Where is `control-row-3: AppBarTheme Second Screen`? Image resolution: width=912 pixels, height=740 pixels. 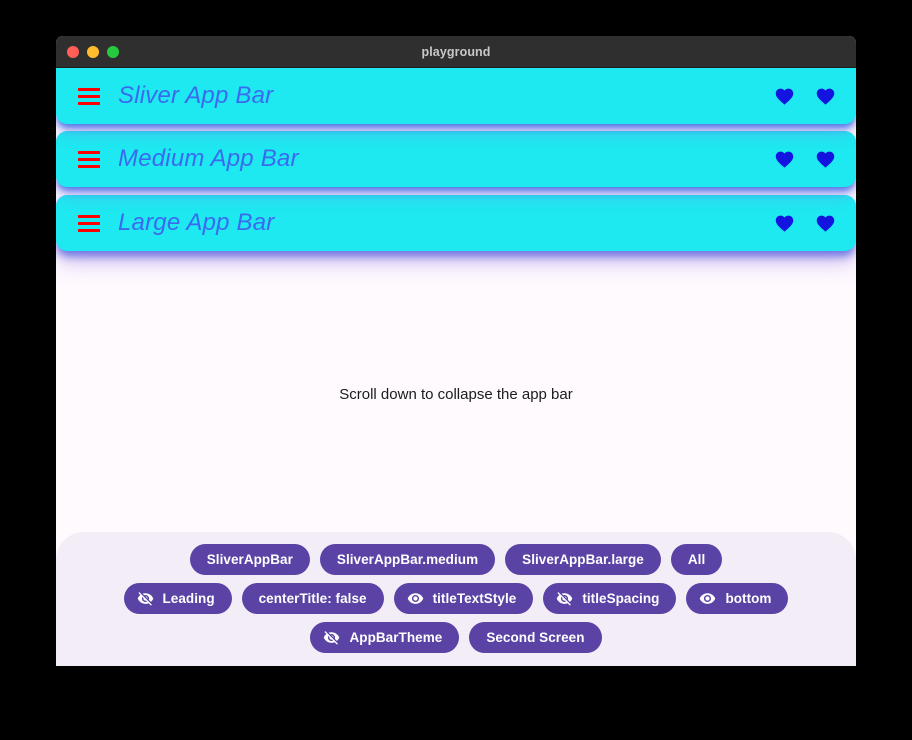
control-row-3: AppBarTheme Second Screen is located at coordinates (456, 637).